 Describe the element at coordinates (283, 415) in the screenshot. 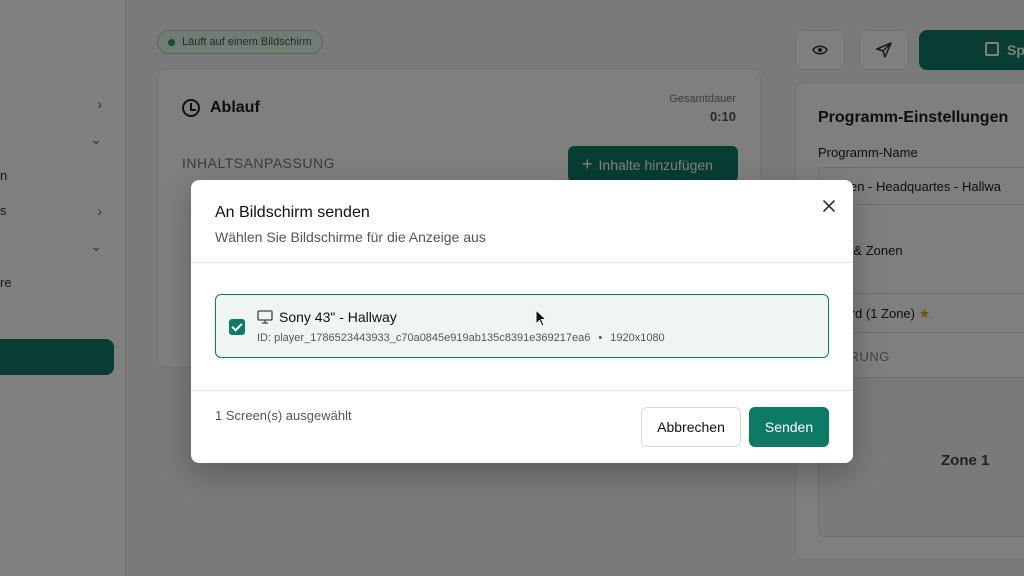

I see `selected-count: 1 Screen(s) ausgewählt` at that location.